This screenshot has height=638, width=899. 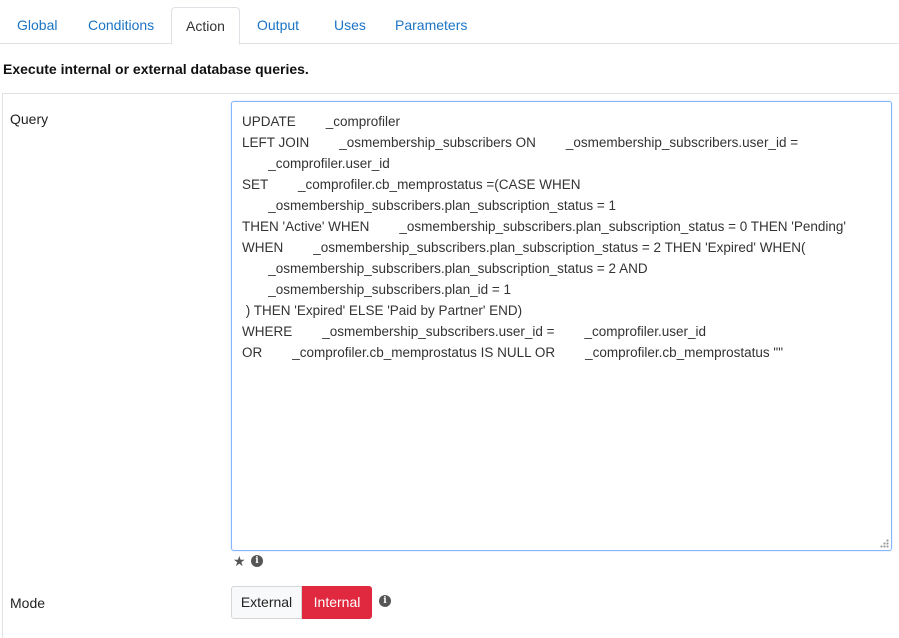 I want to click on tab-global: Global, so click(x=37, y=25).